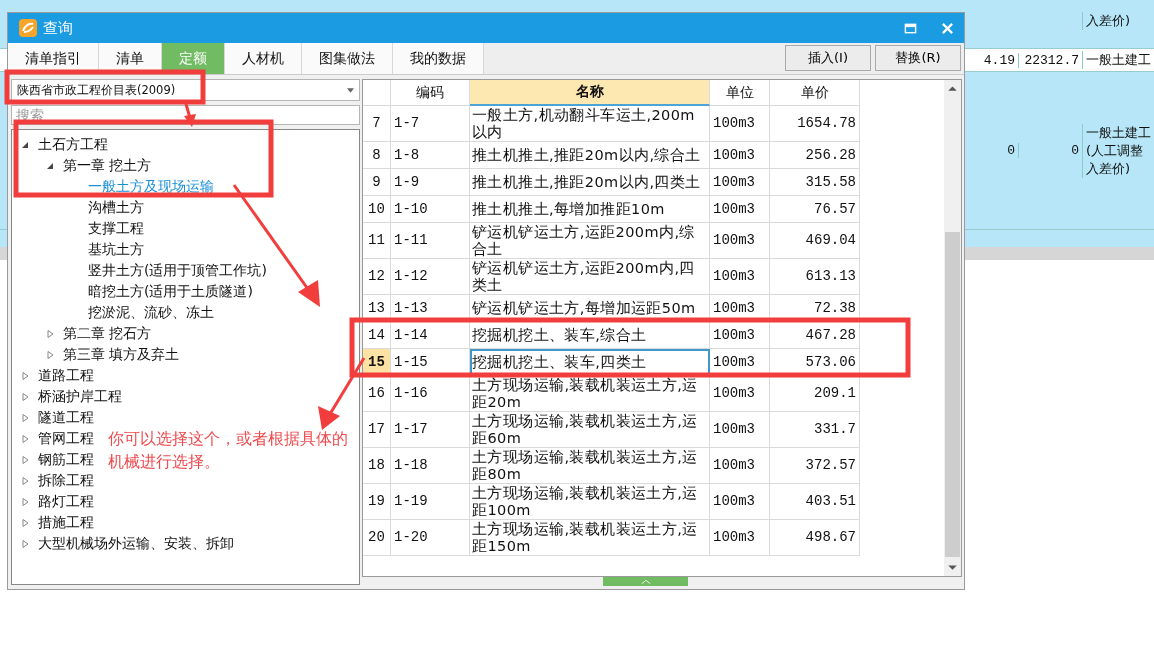  Describe the element at coordinates (918, 58) in the screenshot. I see `action-button: 替换(R)` at that location.